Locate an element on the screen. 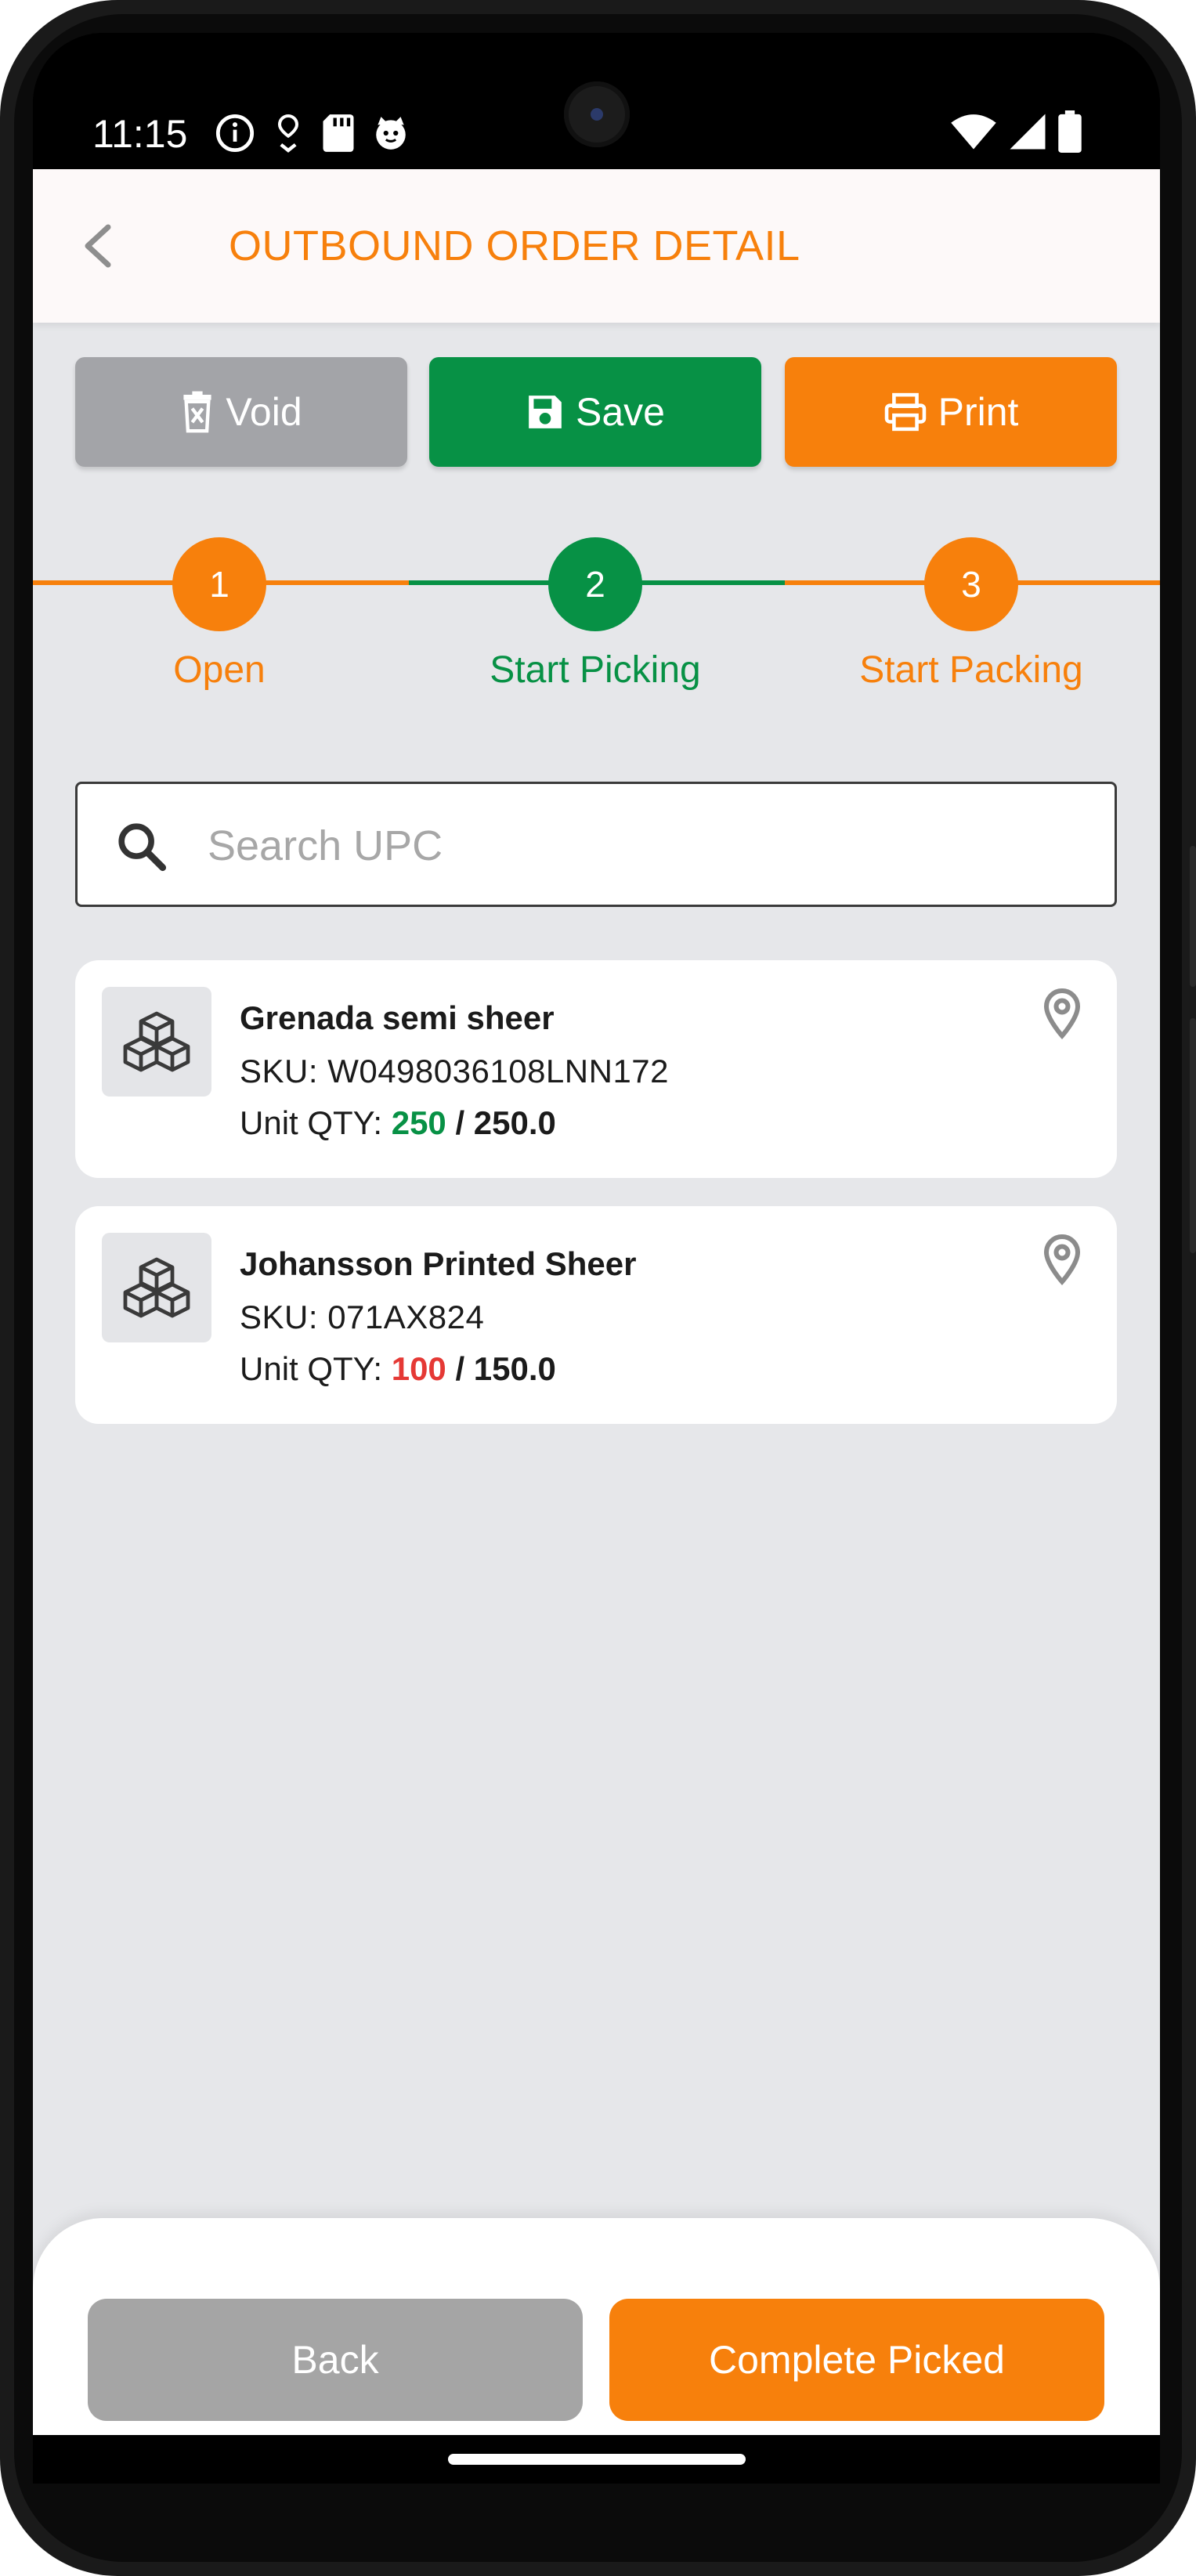 Image resolution: width=1196 pixels, height=2576 pixels. step-1-label: Open is located at coordinates (219, 670).